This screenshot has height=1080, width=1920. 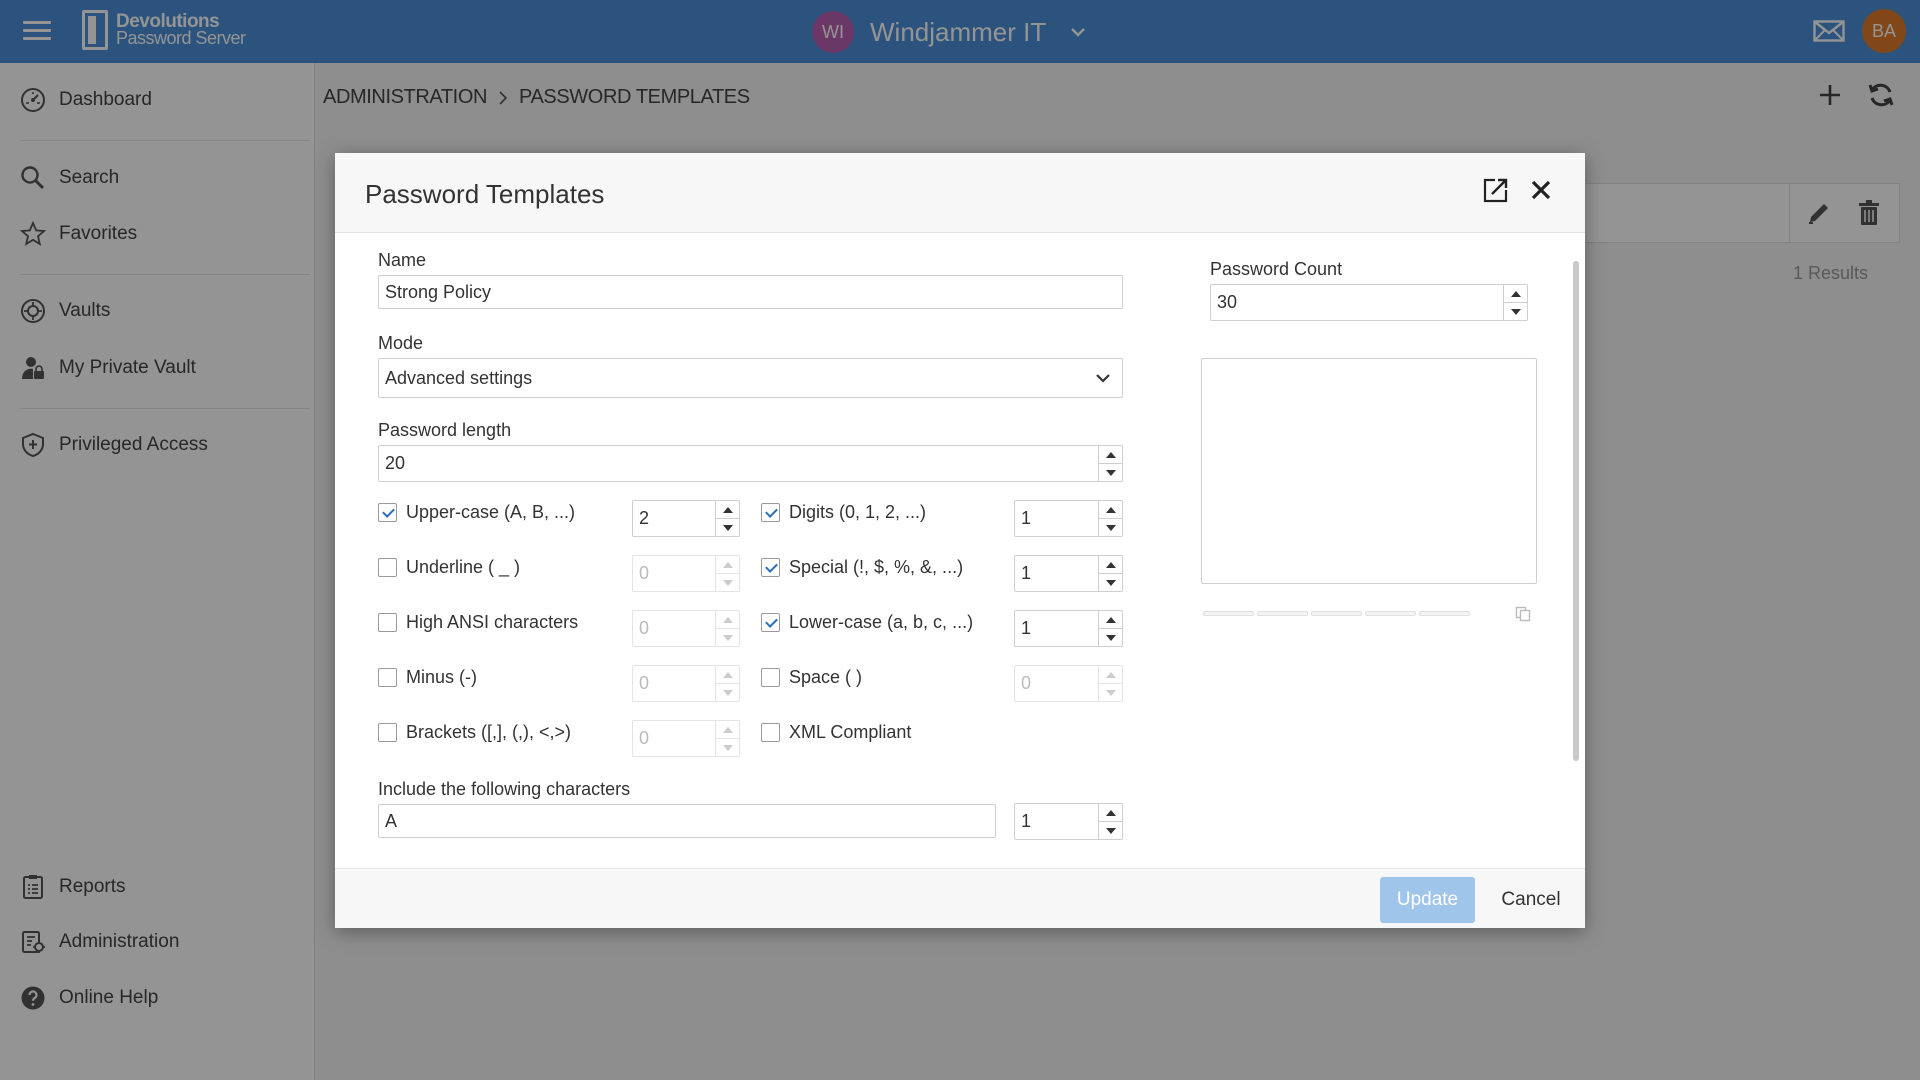 What do you see at coordinates (960, 193) in the screenshot?
I see `dialog-header: Password Templates` at bounding box center [960, 193].